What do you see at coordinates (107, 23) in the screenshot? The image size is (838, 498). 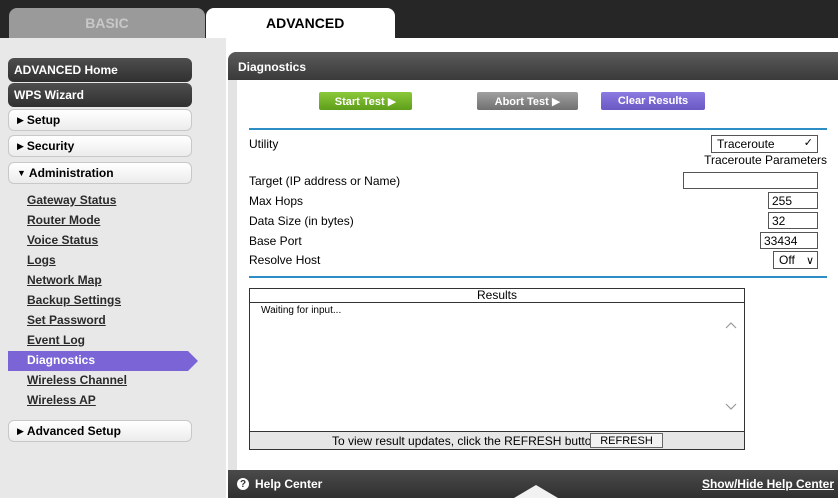 I see `tab-basic: BASIC` at bounding box center [107, 23].